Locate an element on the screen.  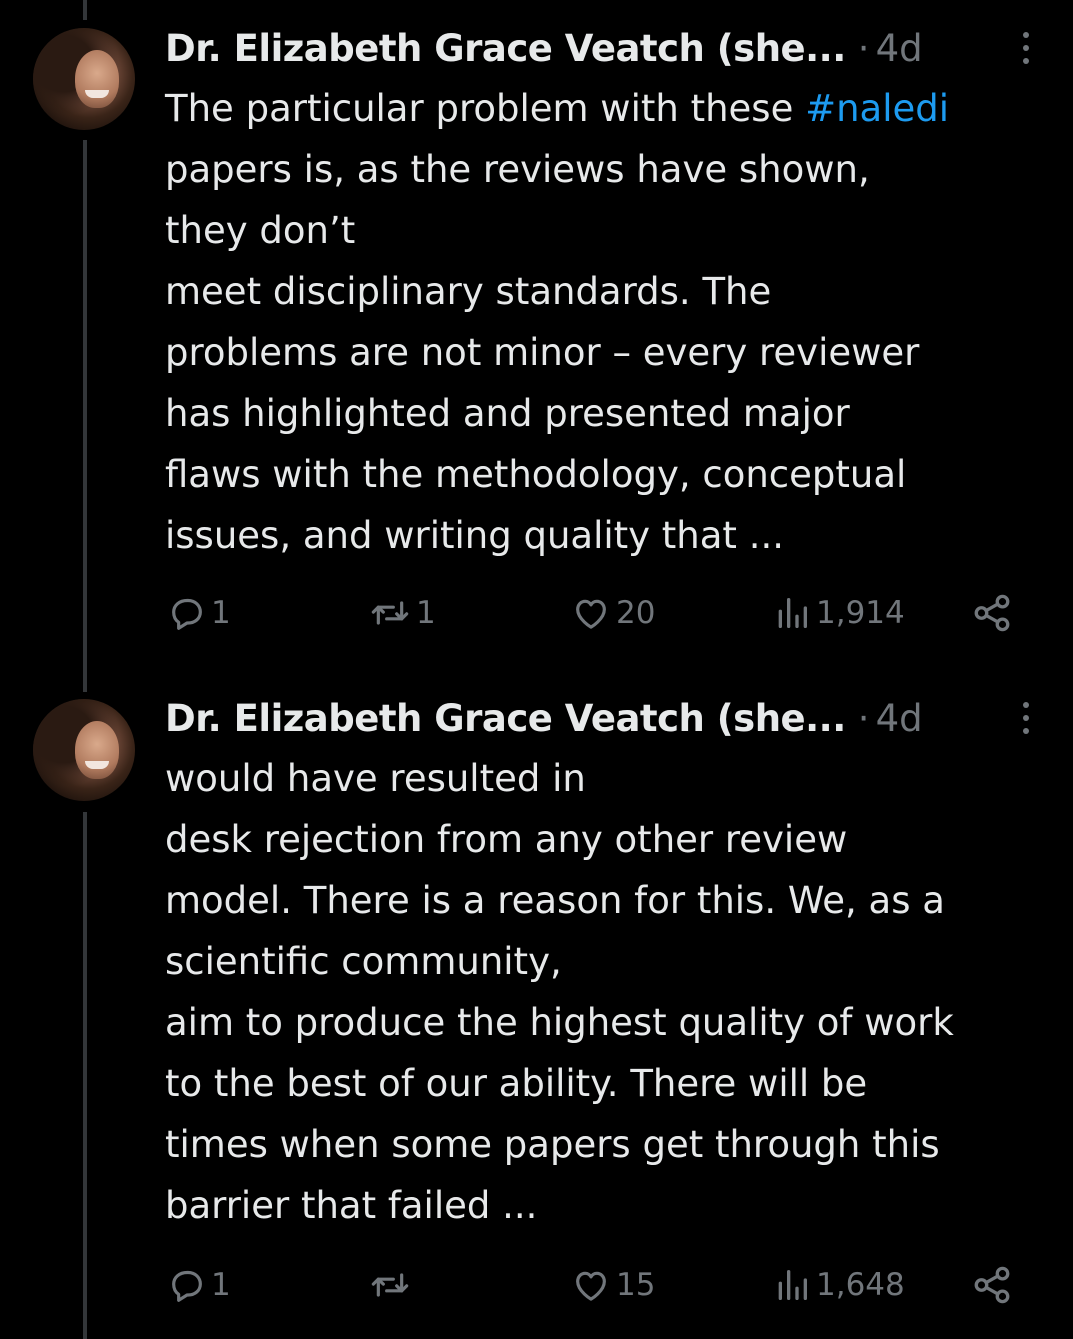
heart-icon is located at coordinates (591, 1285).